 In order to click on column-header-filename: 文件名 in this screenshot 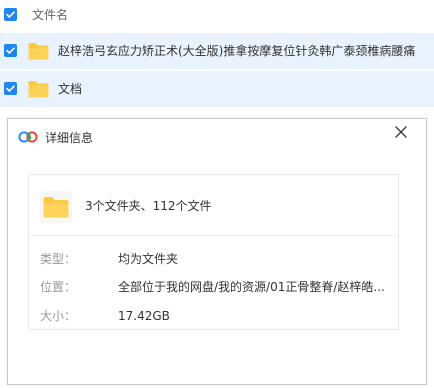, I will do `click(50, 15)`.